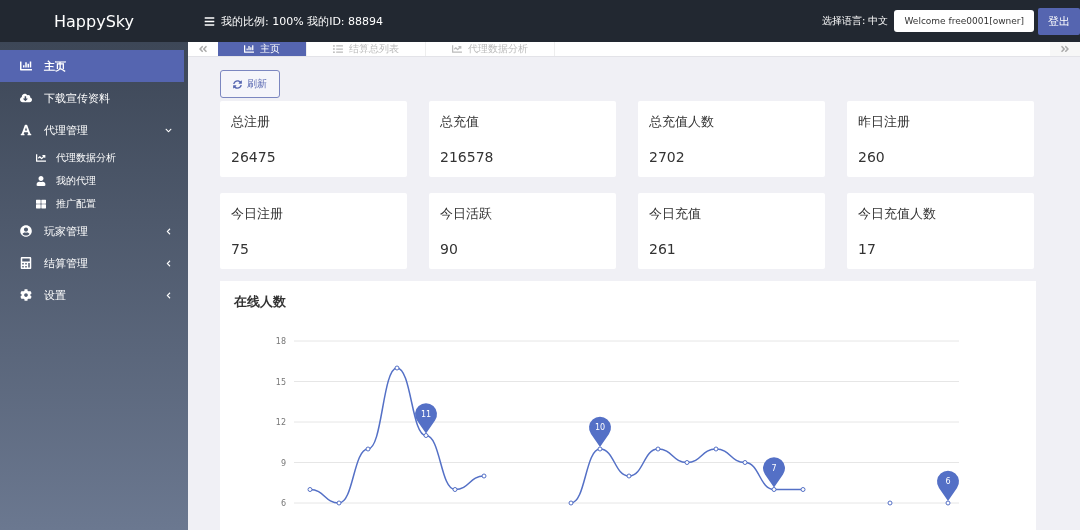 The height and width of the screenshot is (530, 1080). I want to click on marker-pin: 6, so click(948, 485).